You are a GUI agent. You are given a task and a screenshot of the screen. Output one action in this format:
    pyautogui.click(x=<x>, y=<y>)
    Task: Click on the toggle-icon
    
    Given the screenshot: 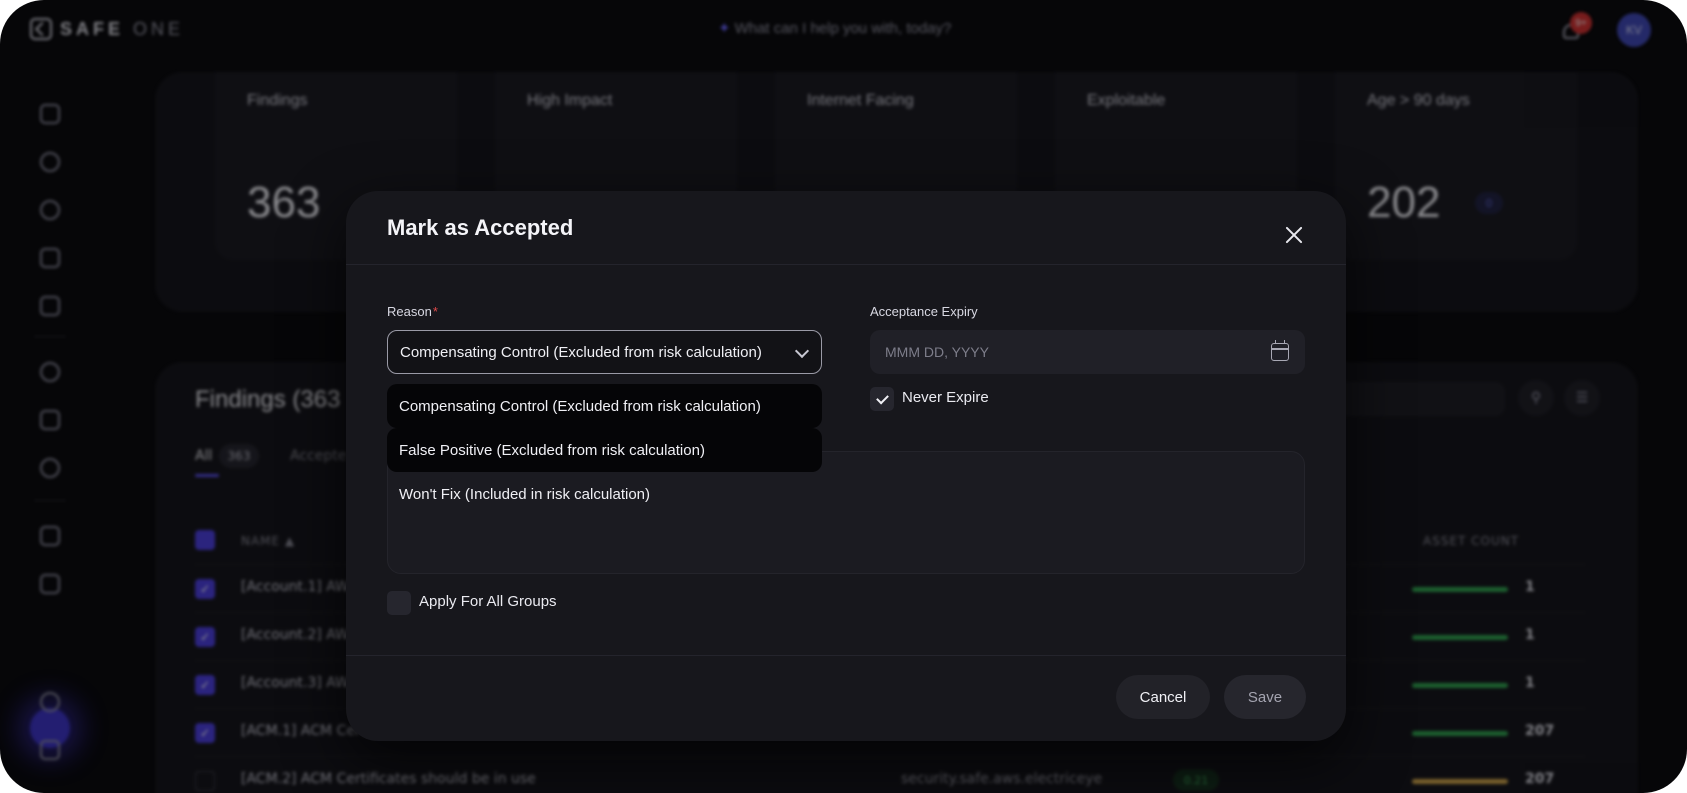 What is the action you would take?
    pyautogui.click(x=50, y=210)
    